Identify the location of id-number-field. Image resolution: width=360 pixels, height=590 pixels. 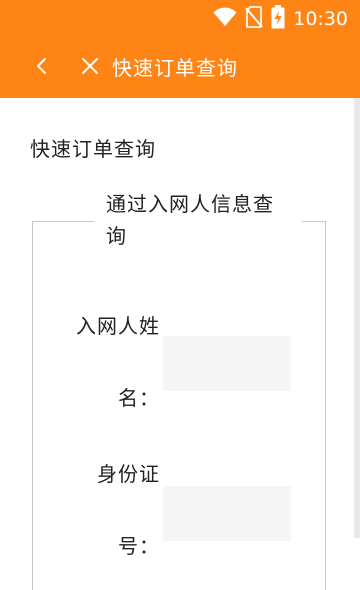
(227, 513).